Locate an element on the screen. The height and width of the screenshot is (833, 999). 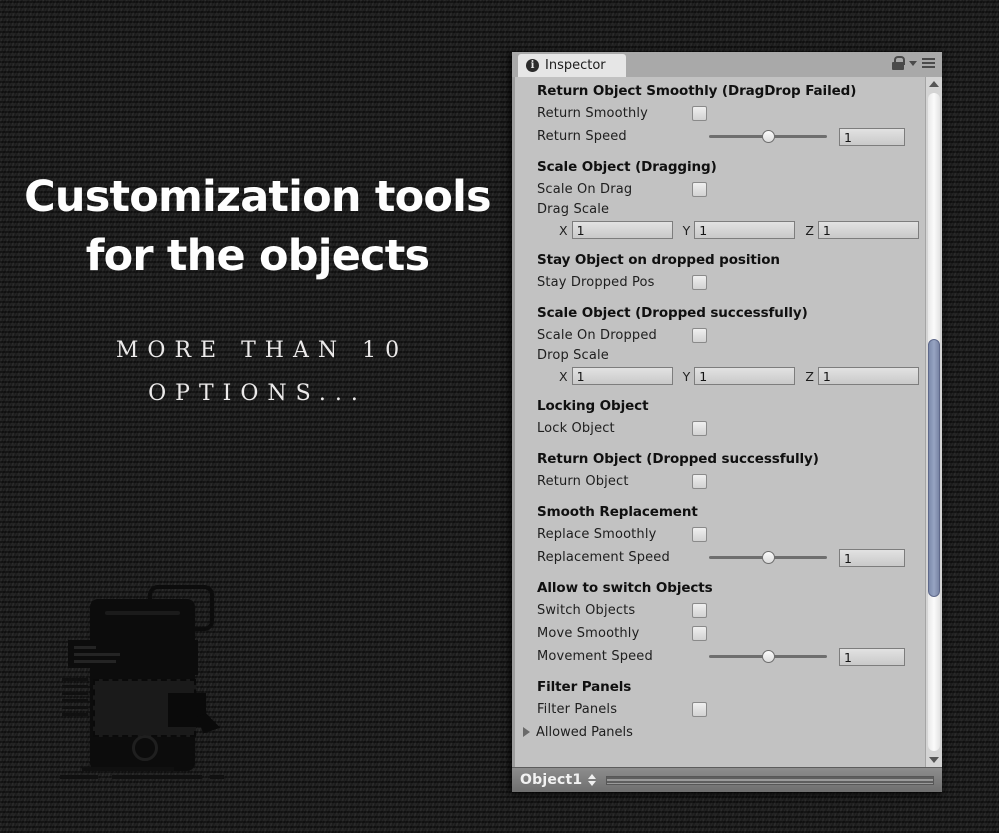
property-group: Locking Object Lock Object is located at coordinates (717, 418).